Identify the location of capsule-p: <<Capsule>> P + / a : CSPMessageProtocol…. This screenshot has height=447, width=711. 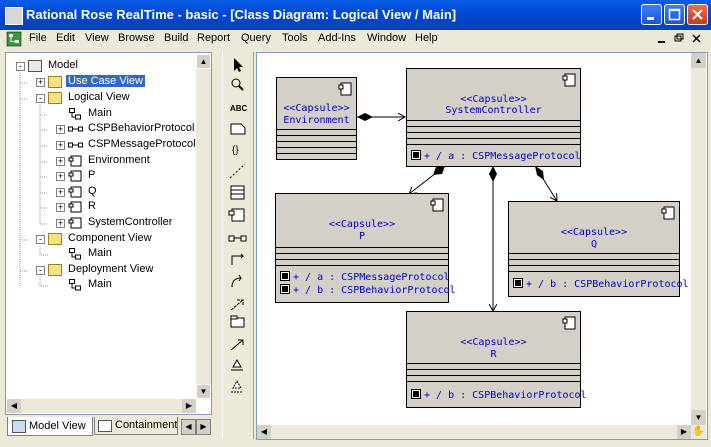
(365, 248).